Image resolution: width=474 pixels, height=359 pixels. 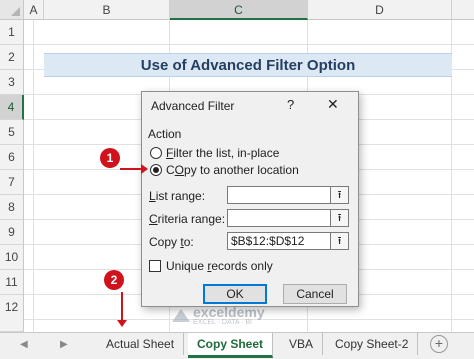 I want to click on cancel-button: Cancel, so click(x=315, y=294).